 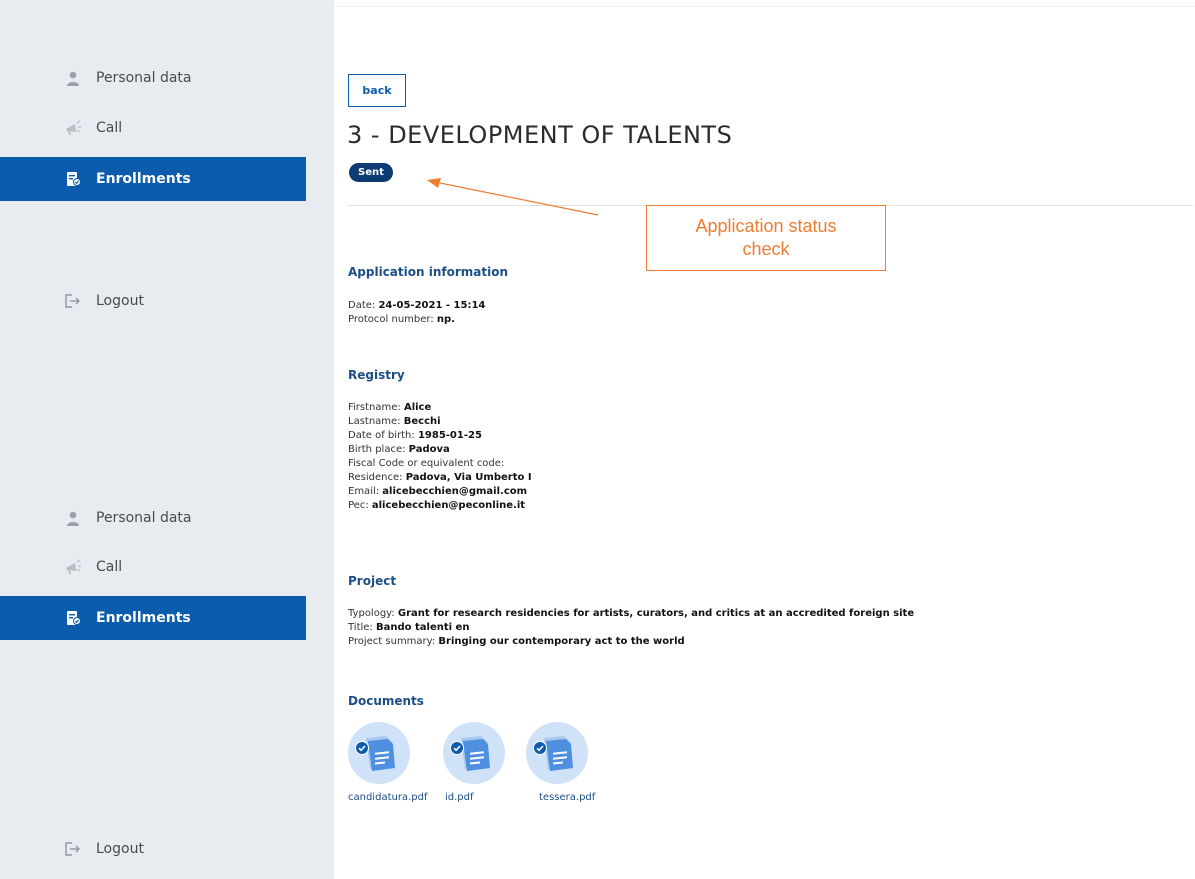 I want to click on page-title: 3 - DEVELOPMENT OF TALENTS, so click(x=540, y=135).